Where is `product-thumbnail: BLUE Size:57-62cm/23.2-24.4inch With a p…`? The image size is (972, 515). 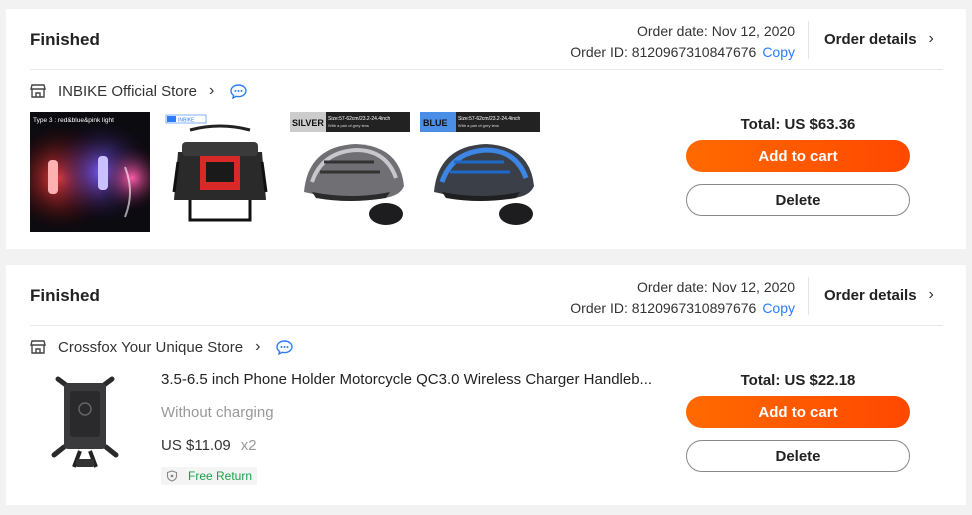
product-thumbnail: BLUE Size:57-62cm/23.2-24.4inch With a p… is located at coordinates (480, 172).